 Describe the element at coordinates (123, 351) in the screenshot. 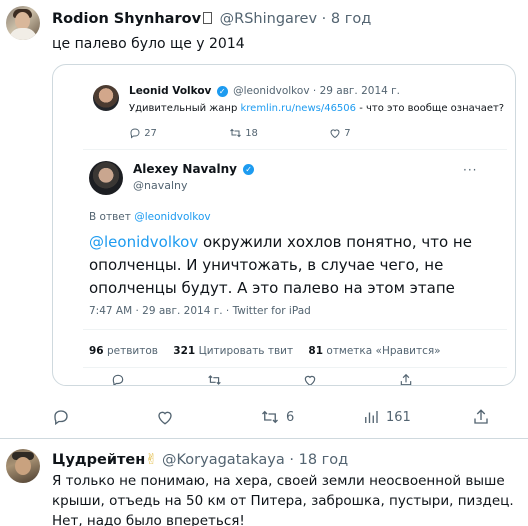

I see `stat-retweets: 96 ретвитов` at that location.